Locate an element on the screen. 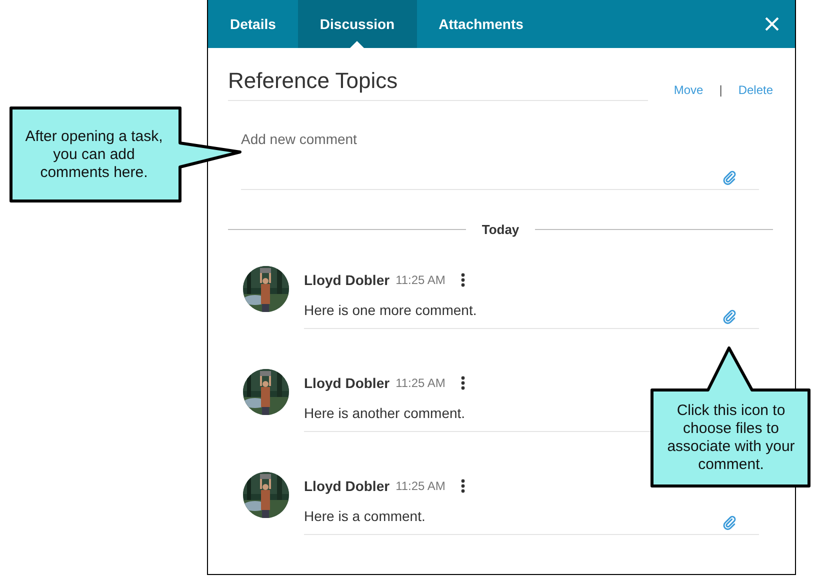 The image size is (819, 576). tab: Discussion is located at coordinates (357, 24).